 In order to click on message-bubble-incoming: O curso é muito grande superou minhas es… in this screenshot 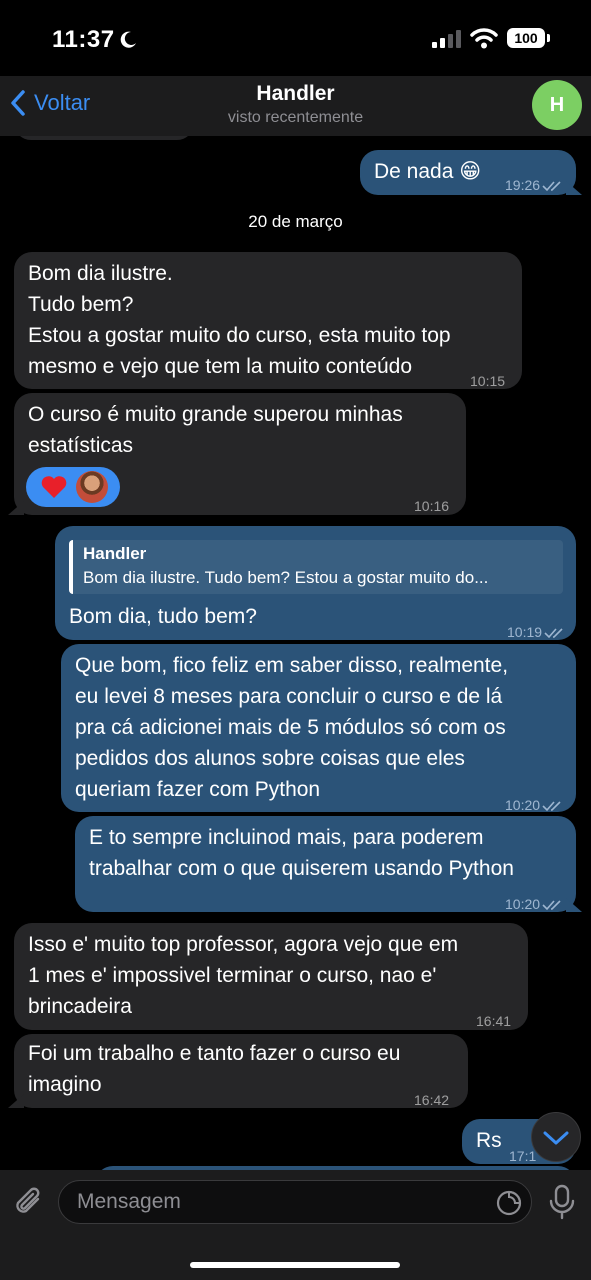, I will do `click(237, 454)`.